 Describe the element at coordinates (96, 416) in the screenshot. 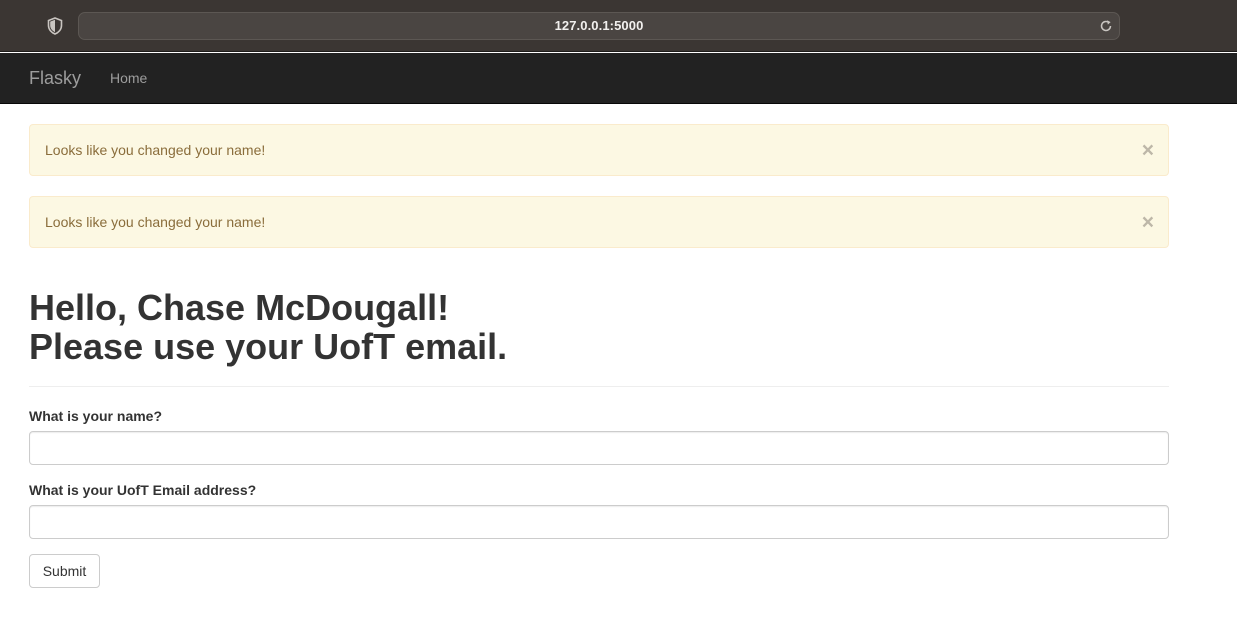

I see `name-label: What is your name?` at that location.